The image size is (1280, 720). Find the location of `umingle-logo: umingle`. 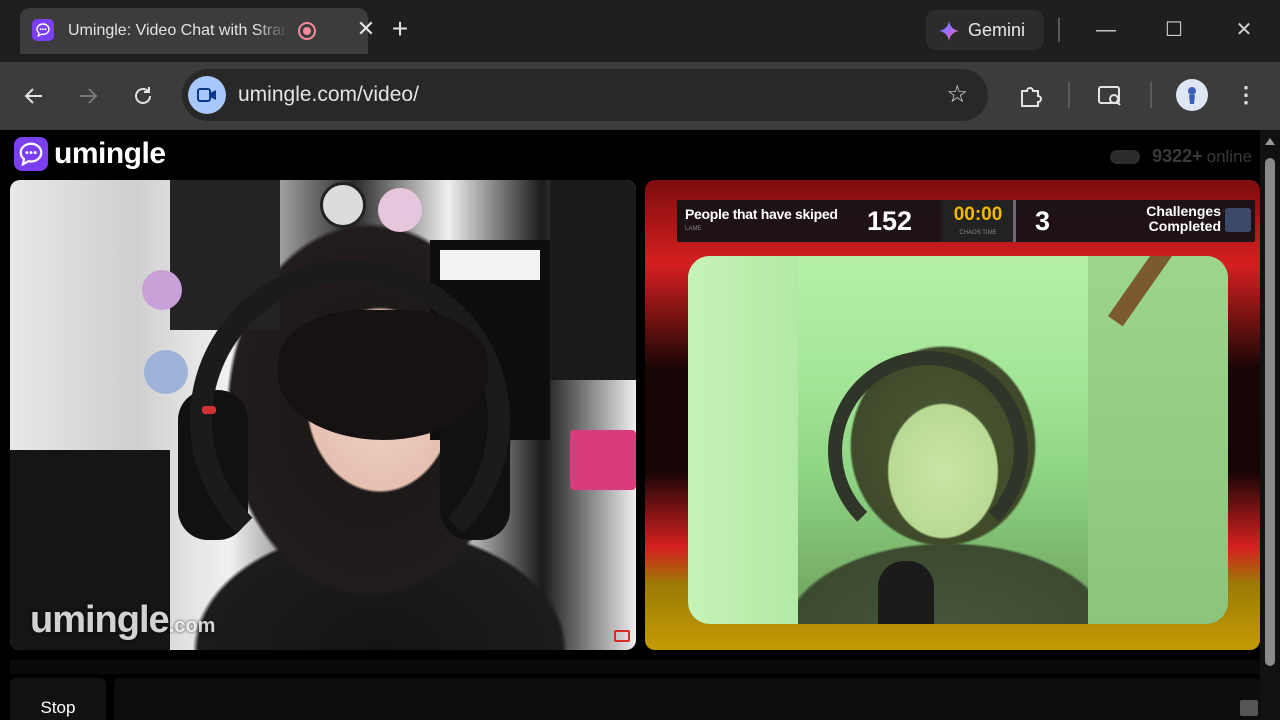

umingle-logo: umingle is located at coordinates (90, 154).